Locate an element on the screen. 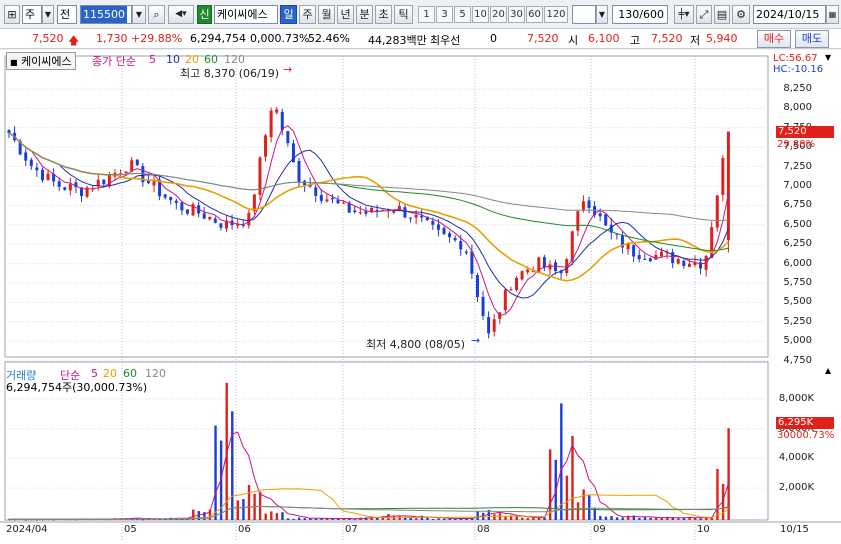 The height and width of the screenshot is (544, 841). price-axis-tick: 7,250 is located at coordinates (797, 166).